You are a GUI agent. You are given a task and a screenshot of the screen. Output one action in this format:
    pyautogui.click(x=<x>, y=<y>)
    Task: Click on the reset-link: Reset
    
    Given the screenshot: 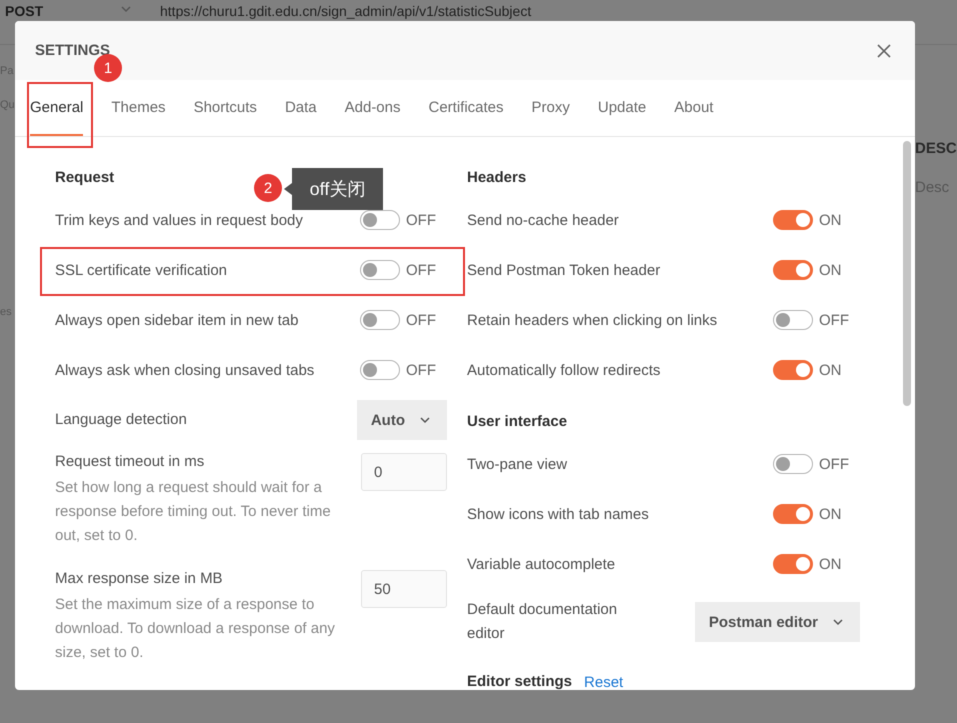 What is the action you would take?
    pyautogui.click(x=604, y=682)
    